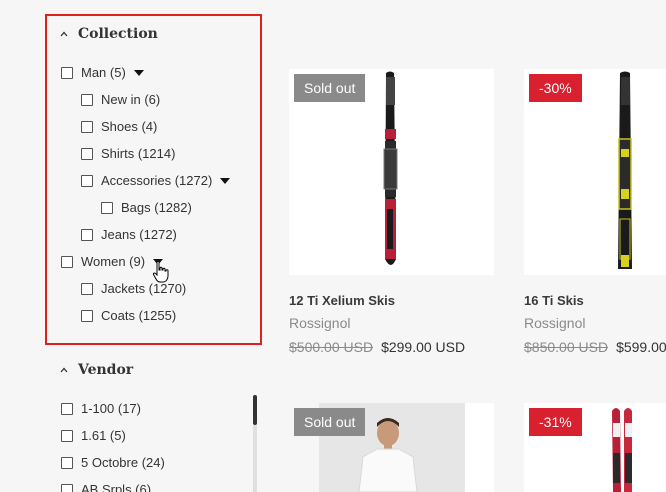 The image size is (666, 492). I want to click on vendor-filter-header: Vendor, so click(96, 370).